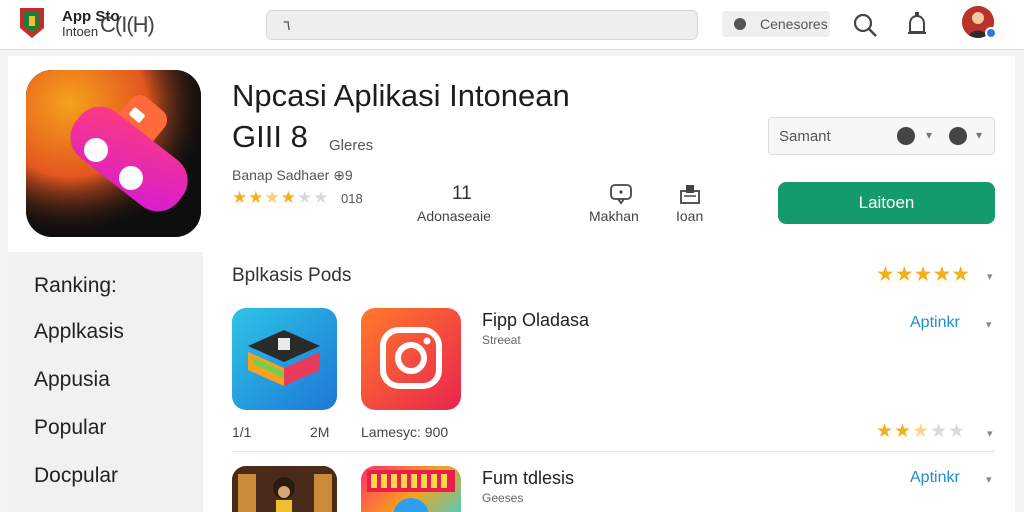 The width and height of the screenshot is (1024, 512). What do you see at coordinates (614, 216) in the screenshot?
I see `stat-makhan-label: Makhan` at bounding box center [614, 216].